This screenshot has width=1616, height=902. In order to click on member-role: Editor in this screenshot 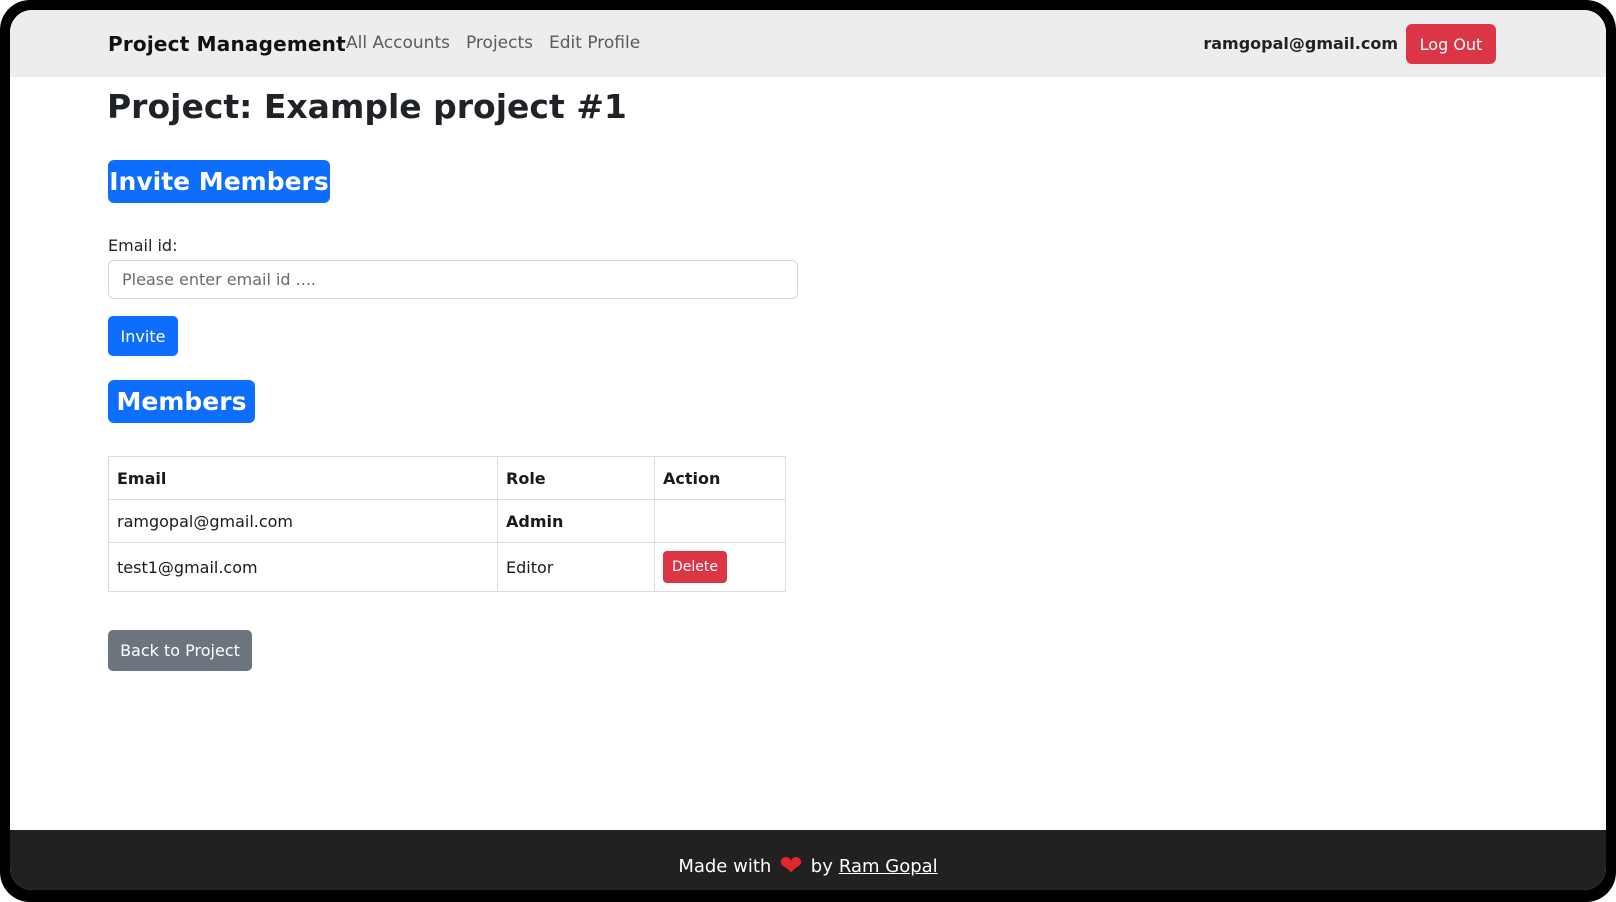, I will do `click(576, 567)`.